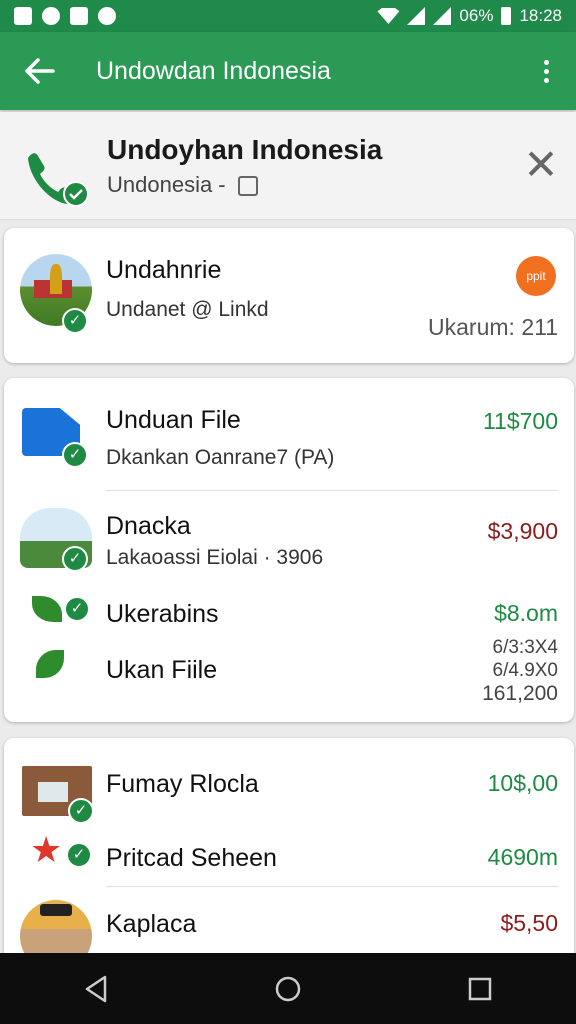 This screenshot has width=576, height=1024. Describe the element at coordinates (162, 670) in the screenshot. I see `item-name: Ukan Fiile` at that location.